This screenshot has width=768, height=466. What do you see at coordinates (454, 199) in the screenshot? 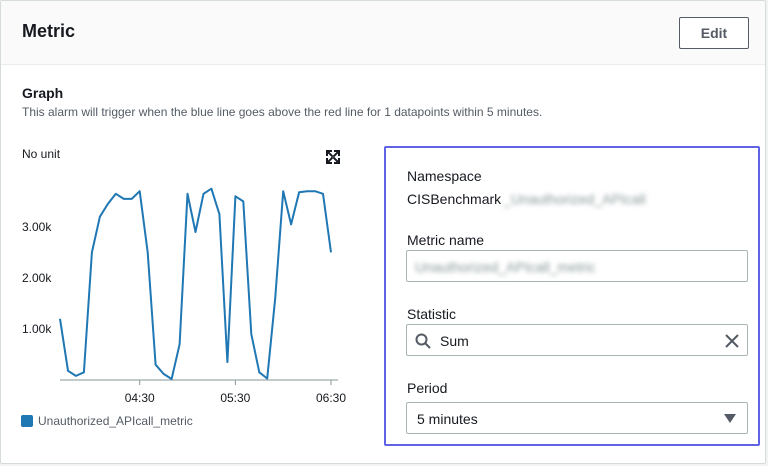
I see `namespace-text: CISBenchmark` at bounding box center [454, 199].